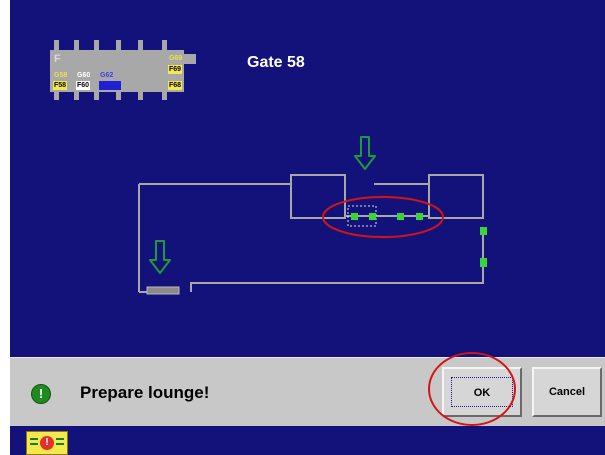 The height and width of the screenshot is (455, 605). I want to click on gate-block-left, so click(318, 196).